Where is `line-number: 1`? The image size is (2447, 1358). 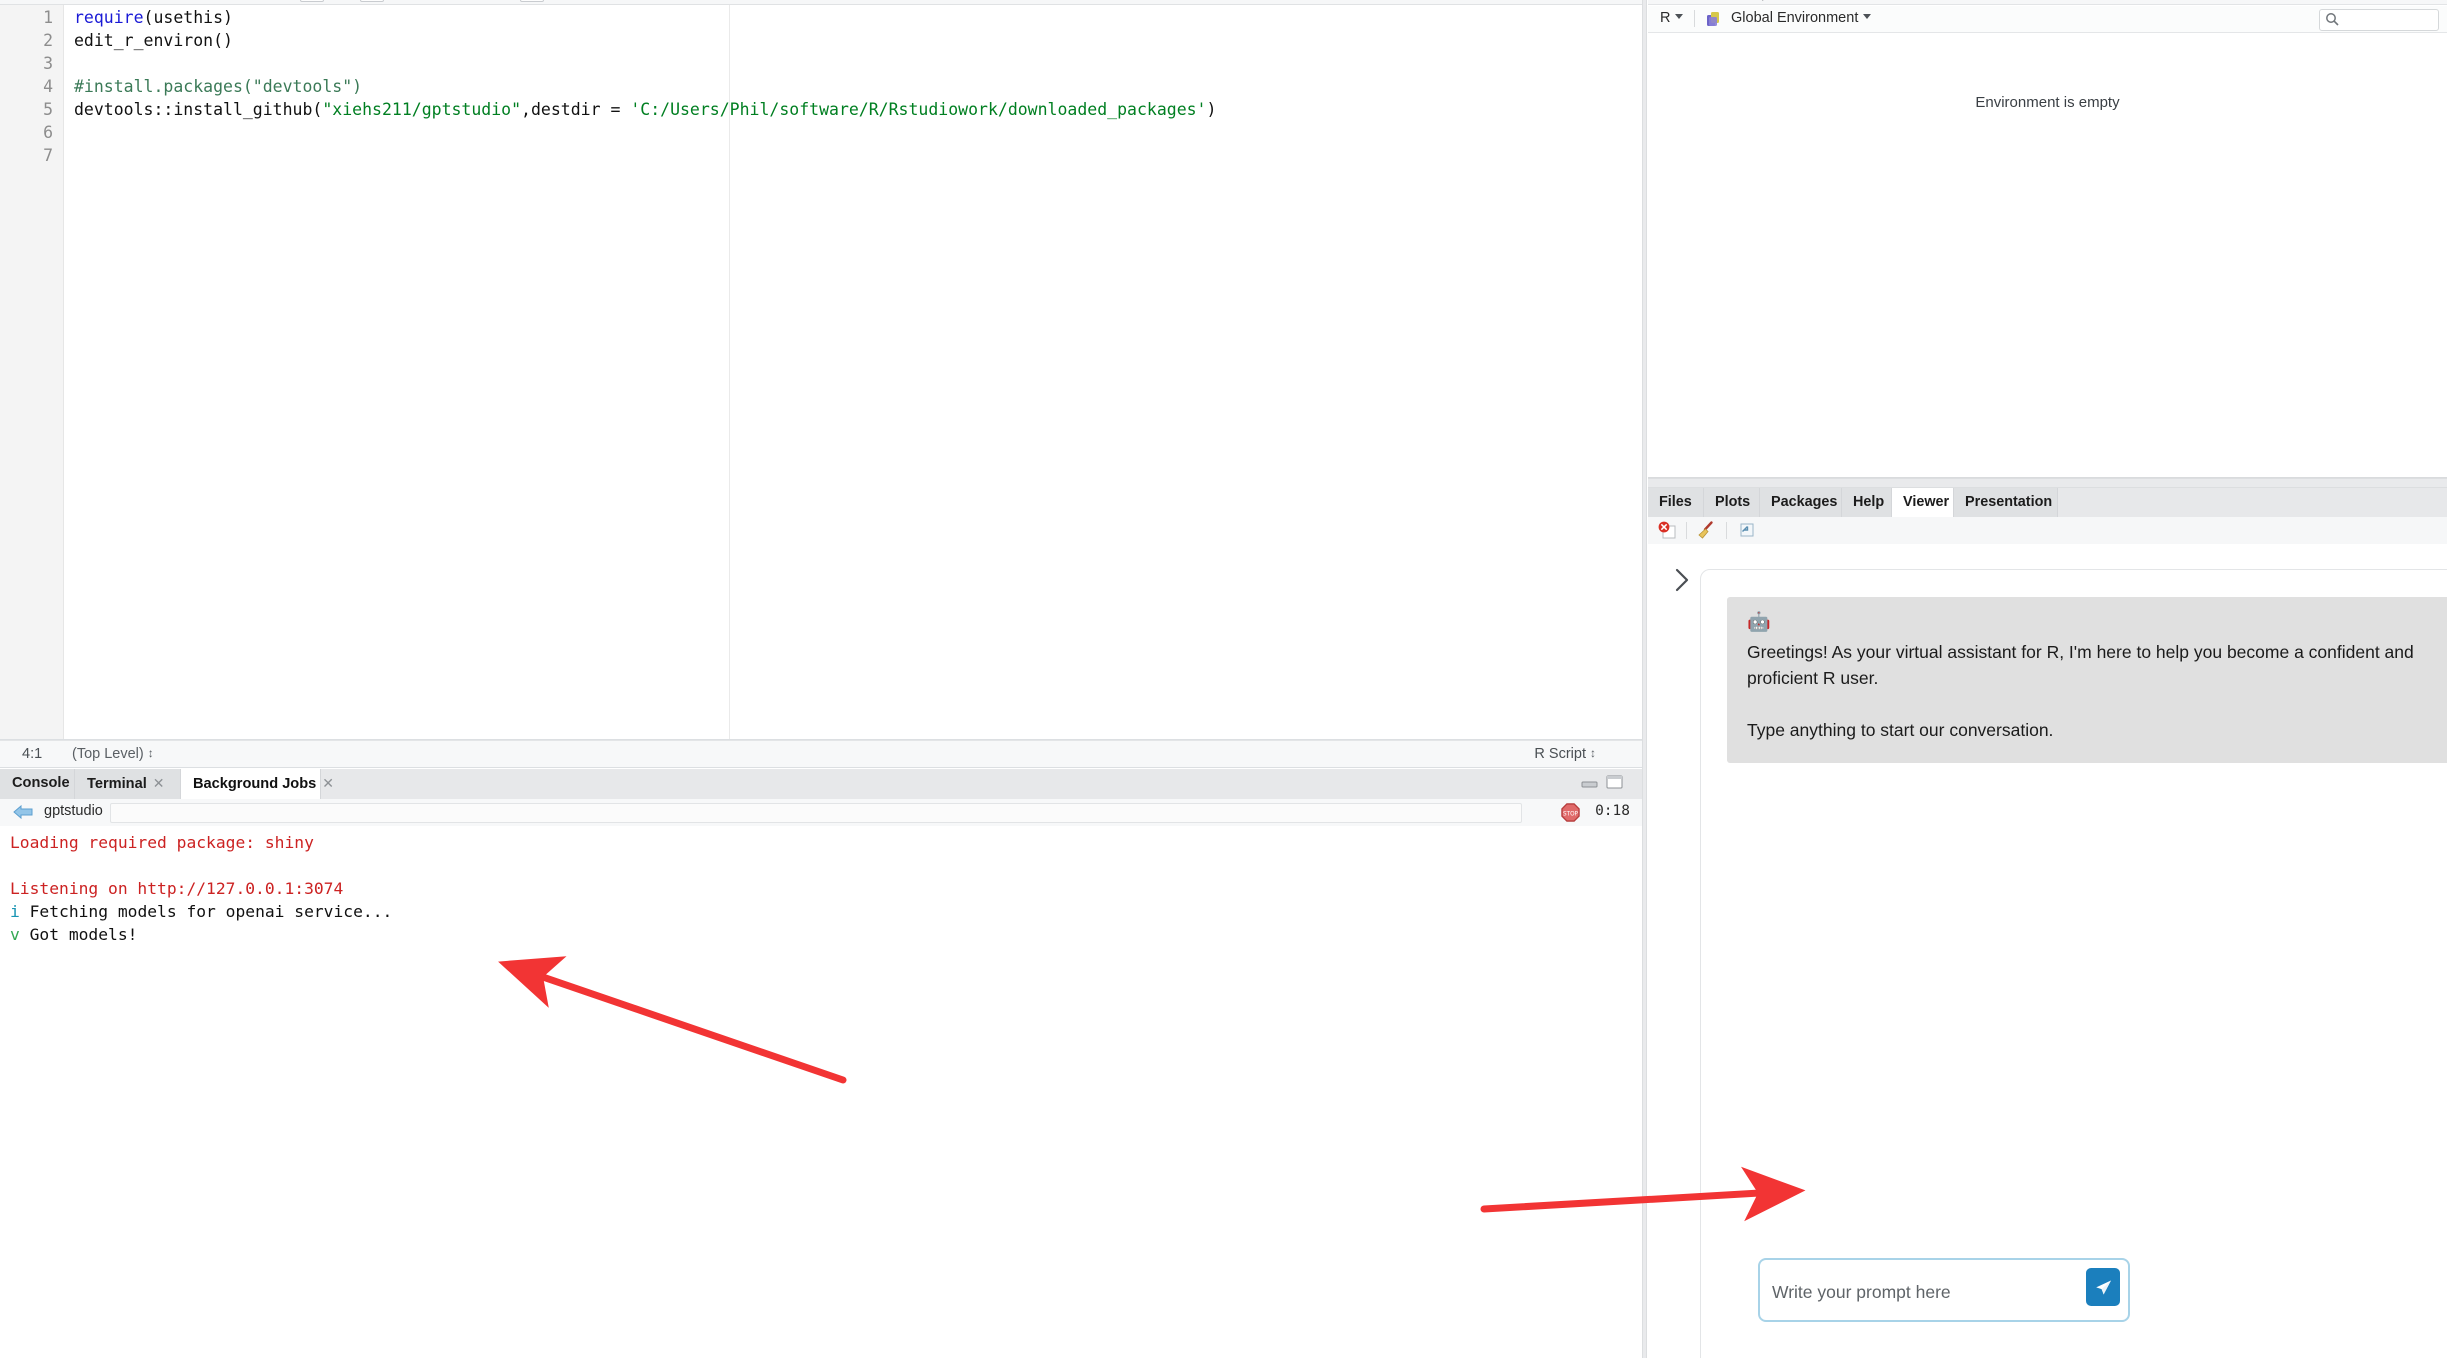 line-number: 1 is located at coordinates (48, 17).